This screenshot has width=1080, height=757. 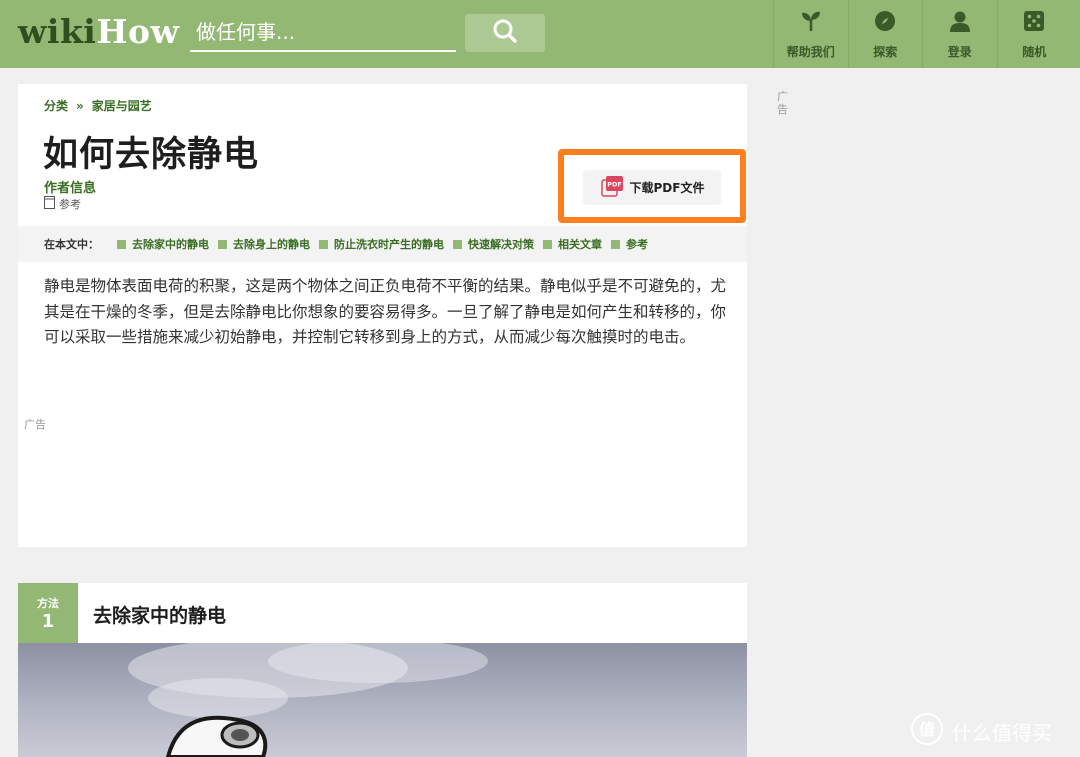 I want to click on toc-item: 去除家中的静电, so click(x=163, y=244).